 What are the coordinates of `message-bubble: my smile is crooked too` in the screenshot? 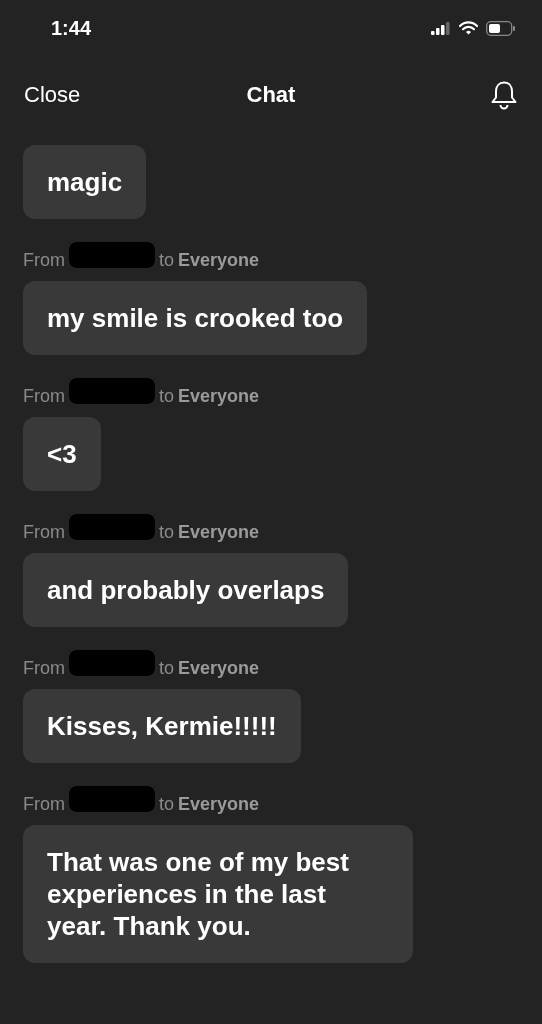 It's located at (195, 318).